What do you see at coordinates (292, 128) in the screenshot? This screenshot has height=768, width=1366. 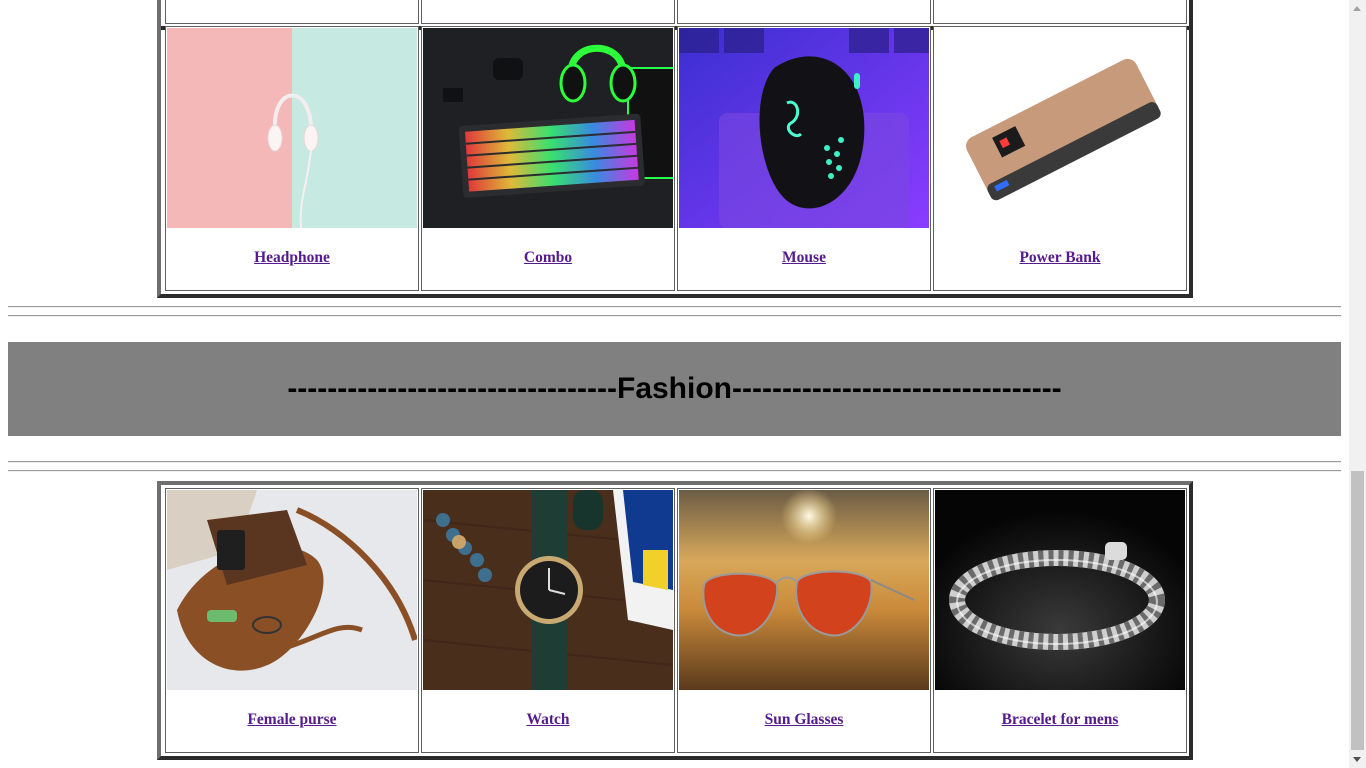 I see `headphone-image` at bounding box center [292, 128].